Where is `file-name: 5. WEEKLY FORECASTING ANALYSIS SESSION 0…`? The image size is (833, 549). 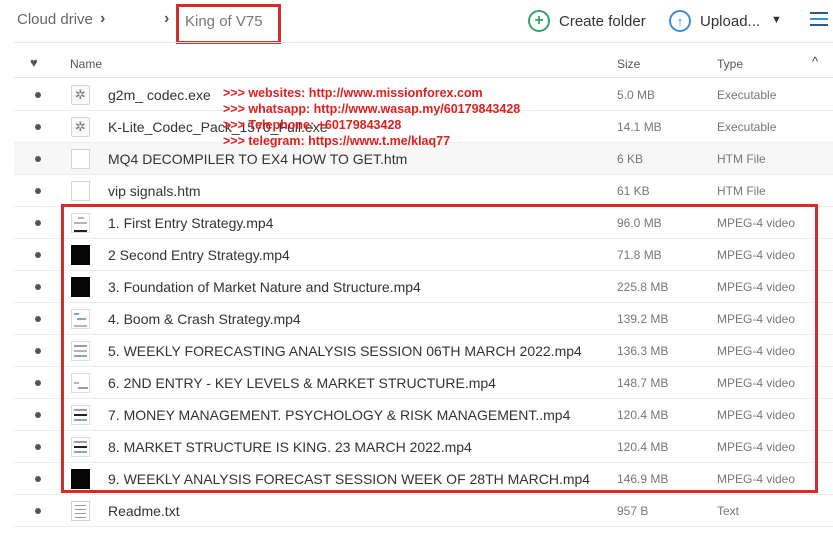
file-name: 5. WEEKLY FORECASTING ANALYSIS SESSION 0… is located at coordinates (345, 351).